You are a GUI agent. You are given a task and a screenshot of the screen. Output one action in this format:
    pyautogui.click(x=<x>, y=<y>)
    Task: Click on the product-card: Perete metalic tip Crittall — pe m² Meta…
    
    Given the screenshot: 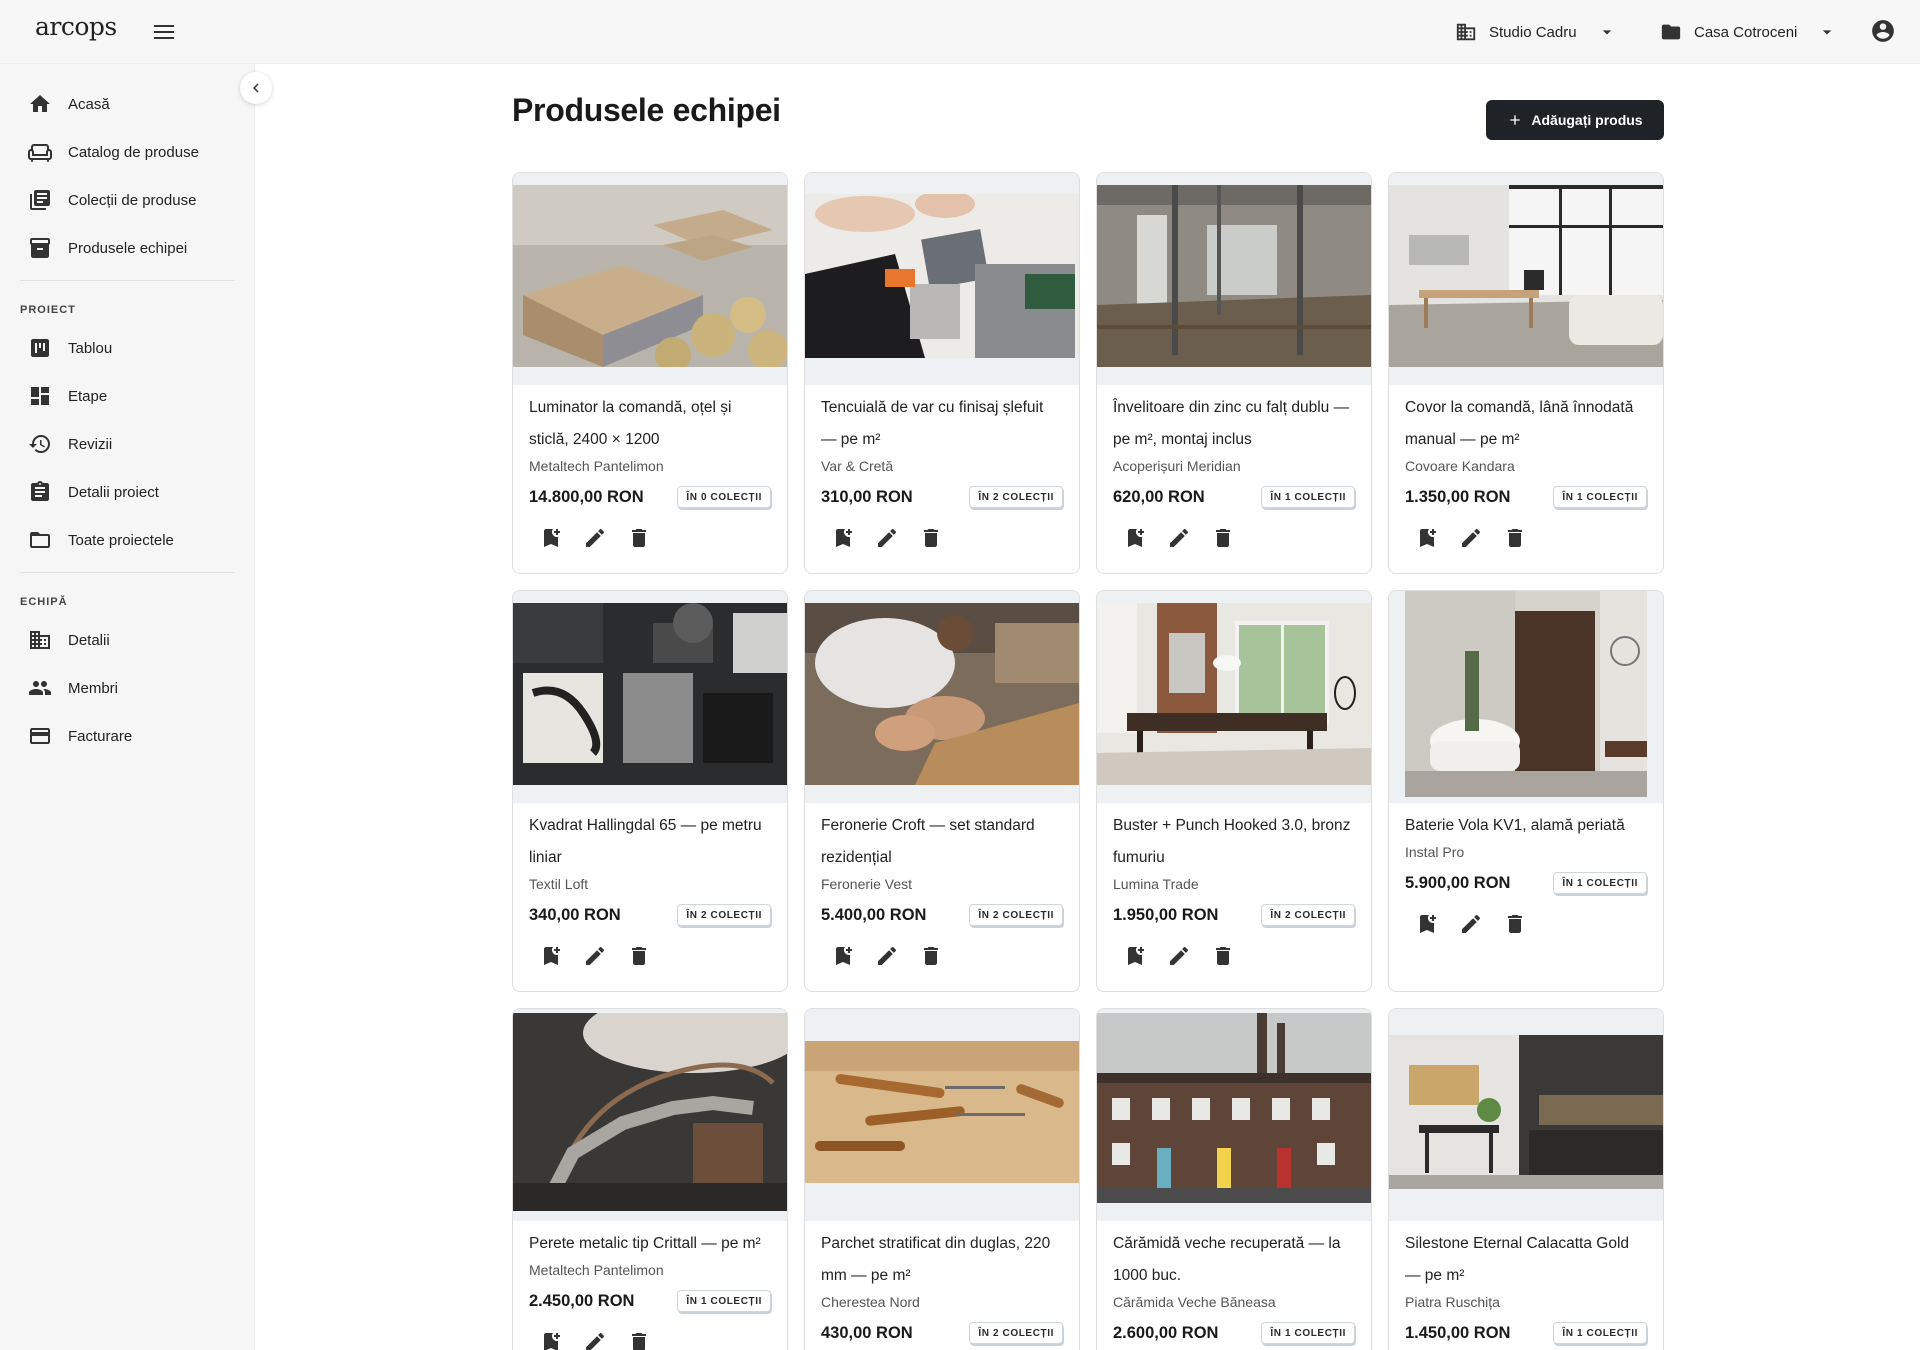 What is the action you would take?
    pyautogui.click(x=650, y=1179)
    